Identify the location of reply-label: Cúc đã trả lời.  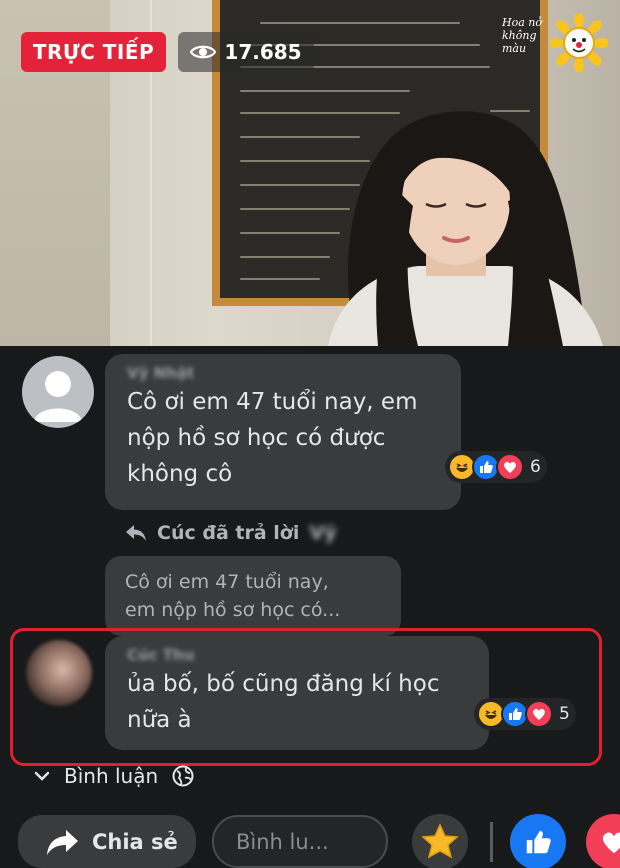
(228, 533).